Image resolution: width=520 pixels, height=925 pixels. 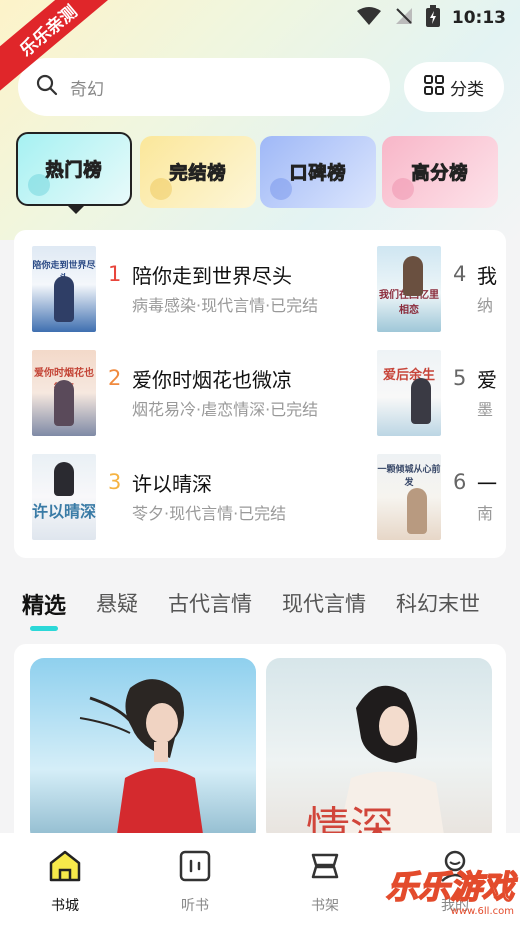 What do you see at coordinates (204, 87) in the screenshot?
I see `search-input: 奇幻` at bounding box center [204, 87].